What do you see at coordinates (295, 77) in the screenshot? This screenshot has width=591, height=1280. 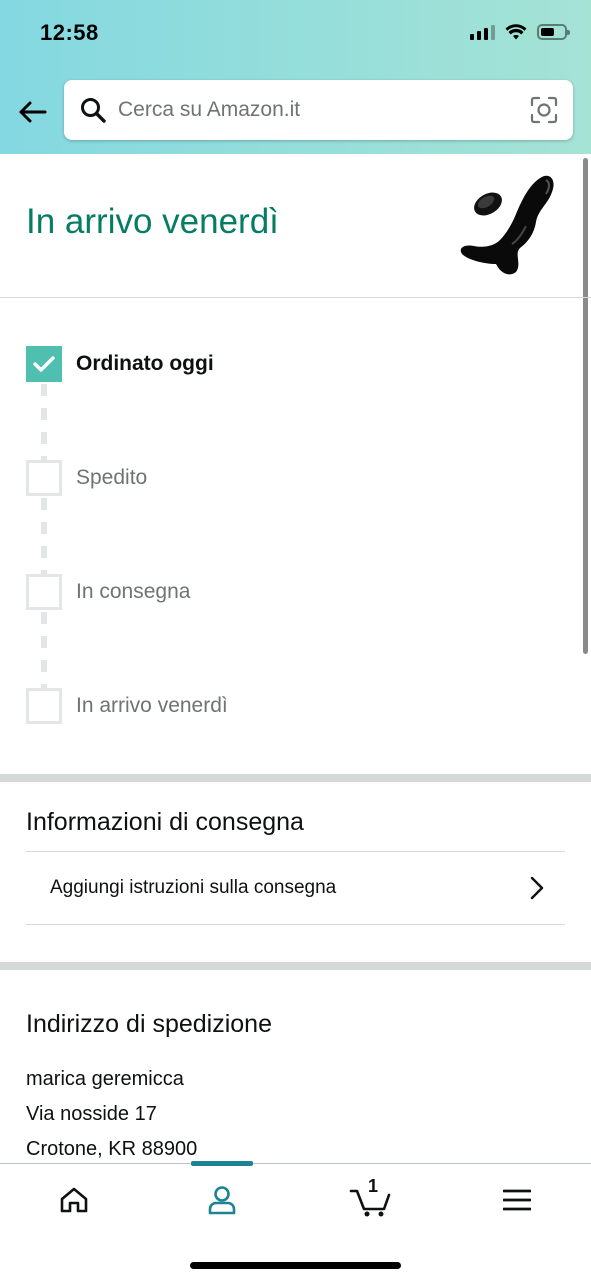 I see `app-header: 12:58` at bounding box center [295, 77].